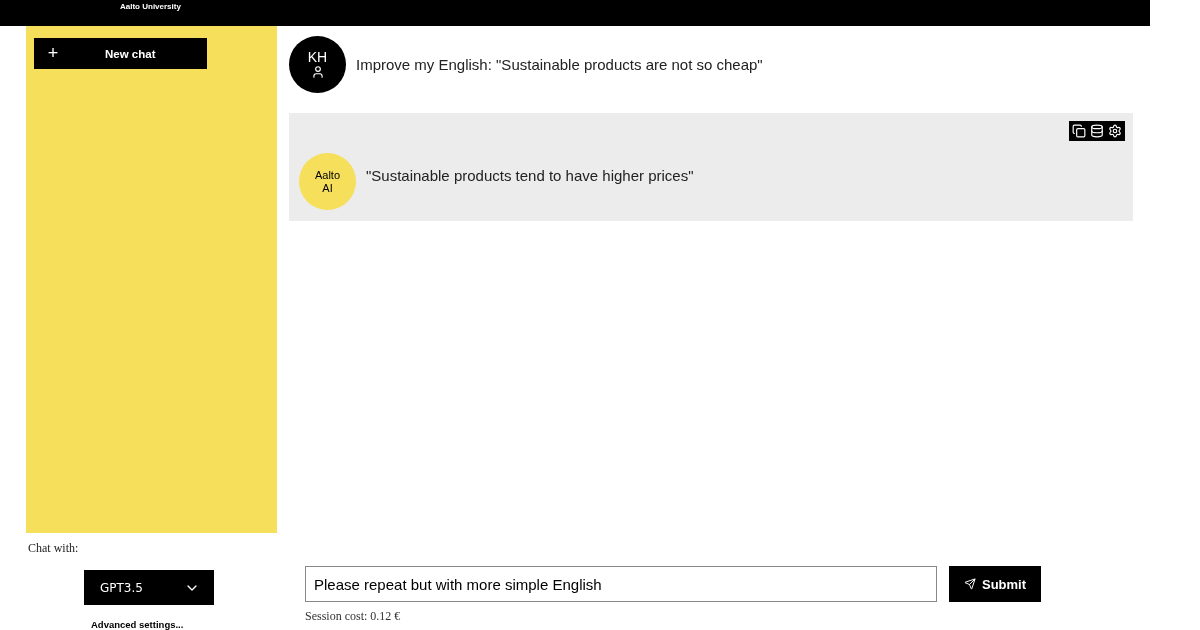 The height and width of the screenshot is (630, 1200). Describe the element at coordinates (621, 584) in the screenshot. I see `message-input: Please repeat but with more simple English` at that location.